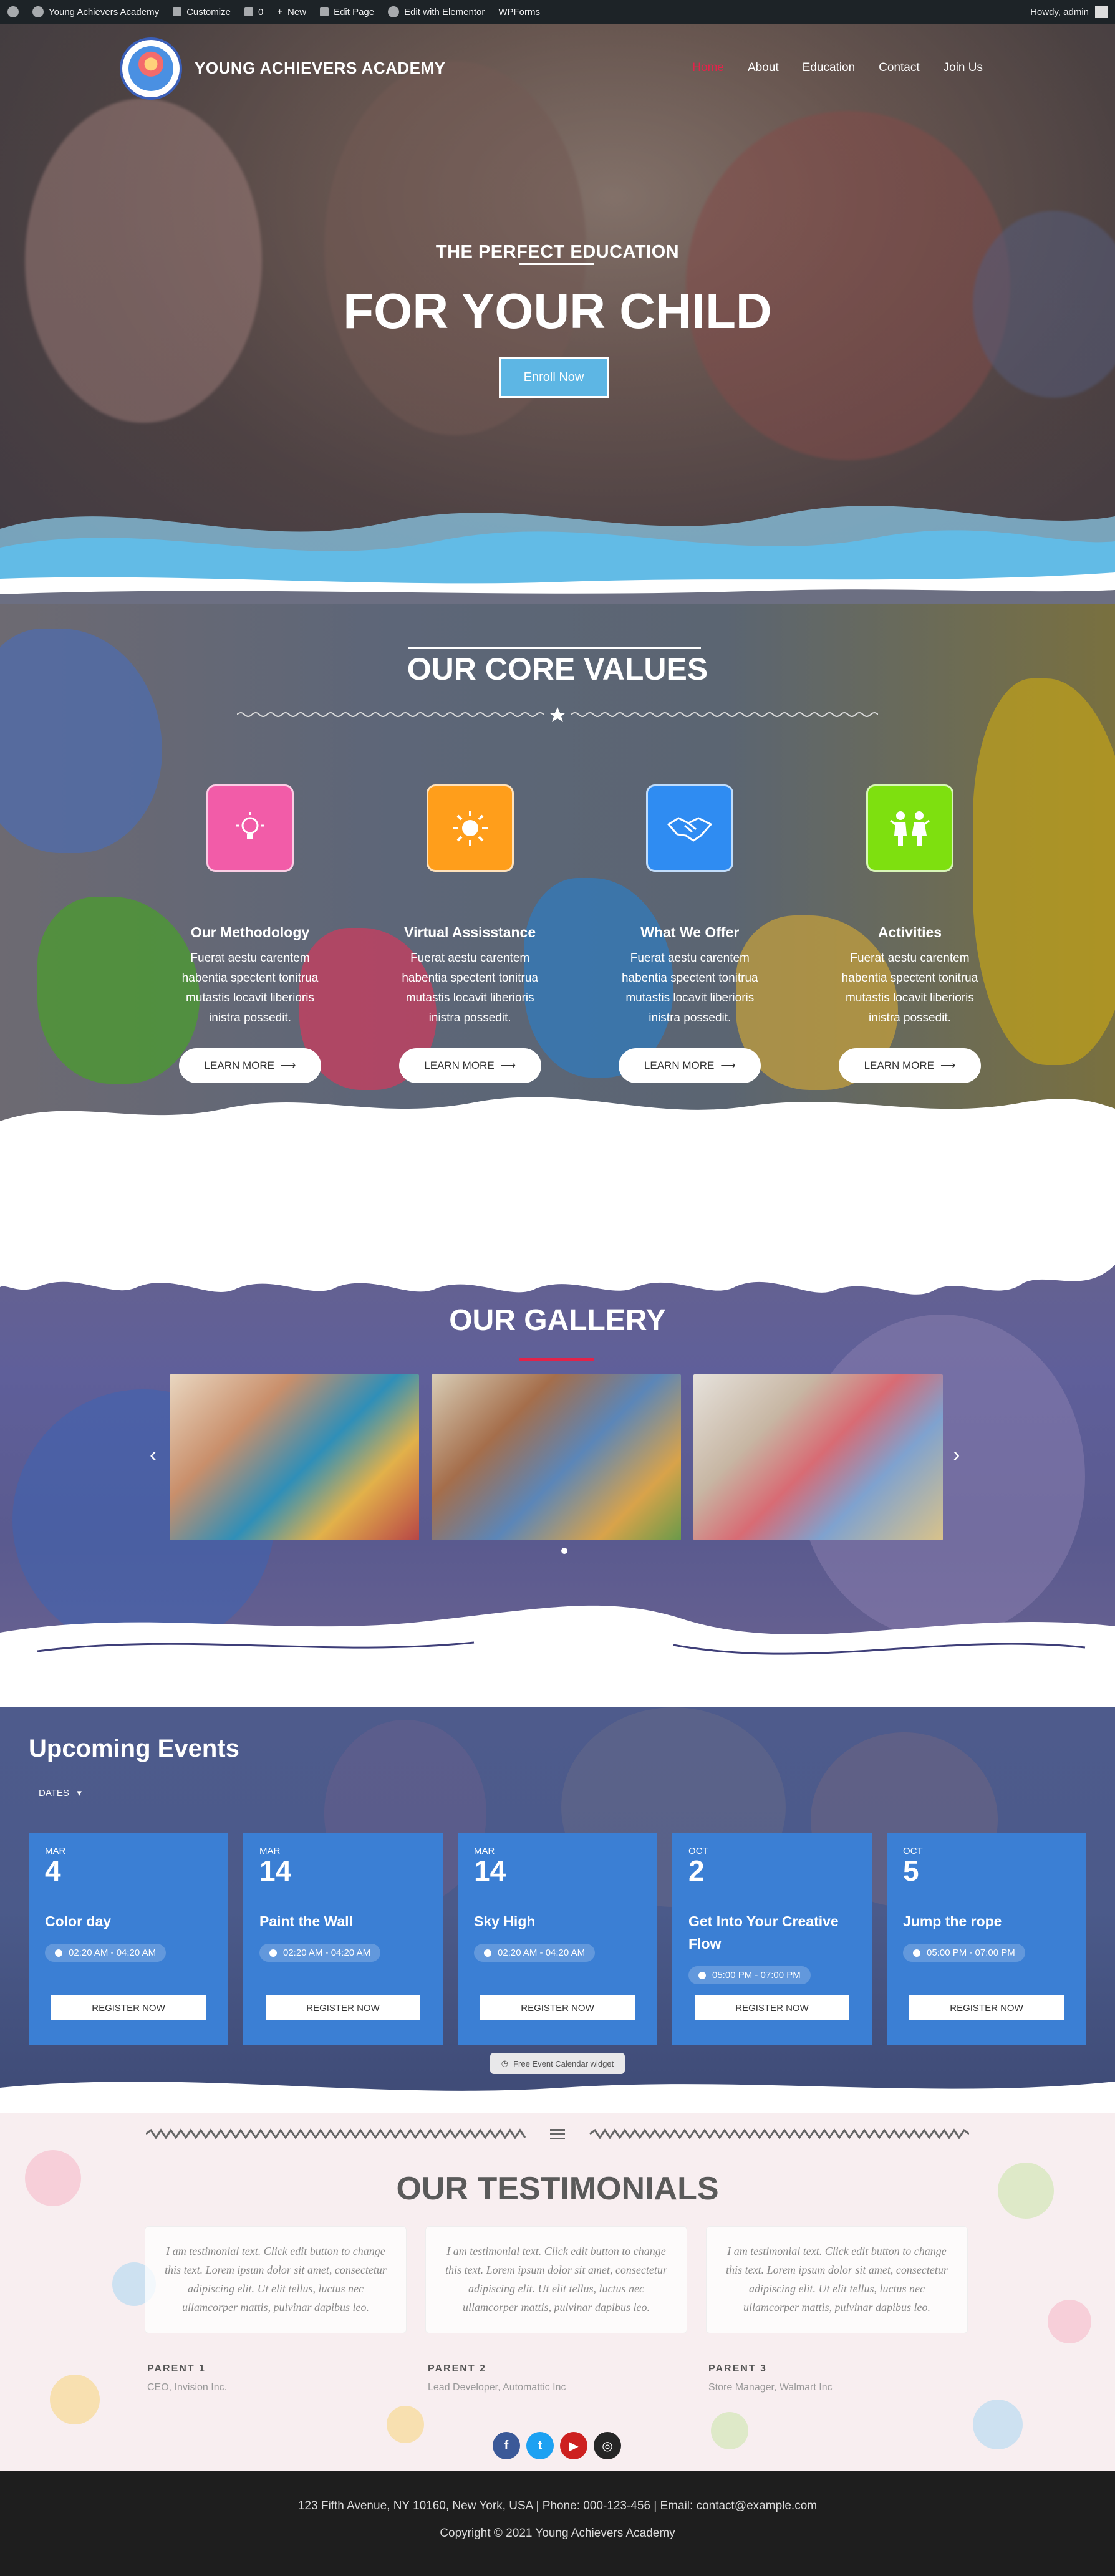  What do you see at coordinates (557, 1124) in the screenshot?
I see `core-values-cloud-divider` at bounding box center [557, 1124].